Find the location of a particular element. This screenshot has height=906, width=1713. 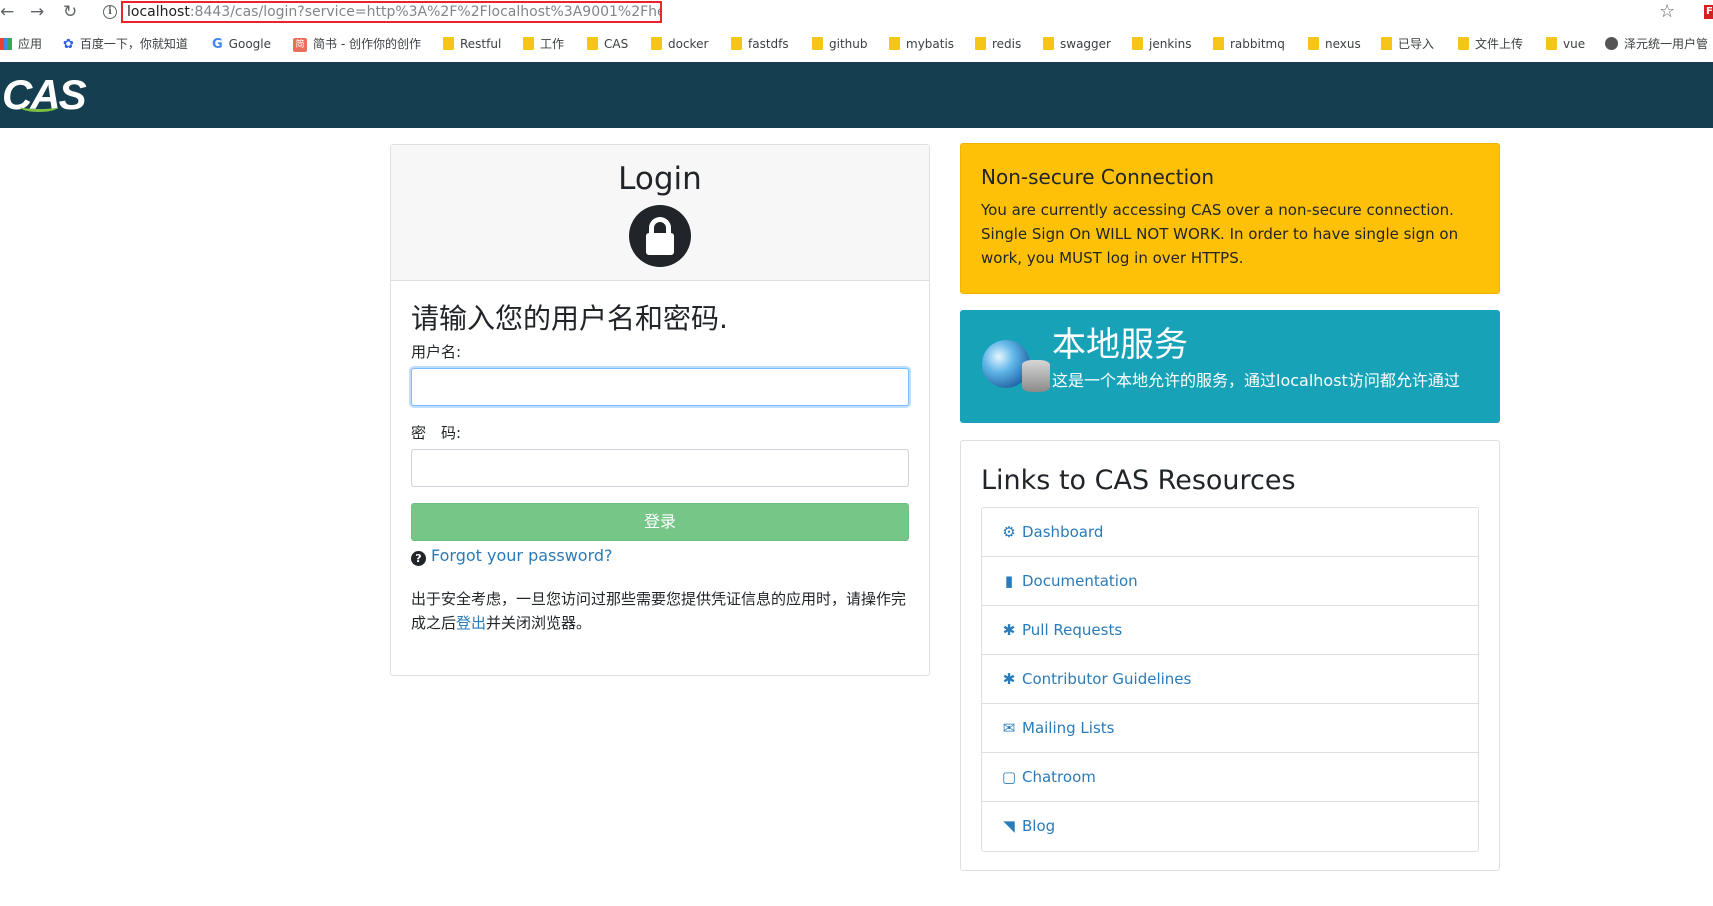

bookmark-folder-cas: CAS is located at coordinates (607, 44).